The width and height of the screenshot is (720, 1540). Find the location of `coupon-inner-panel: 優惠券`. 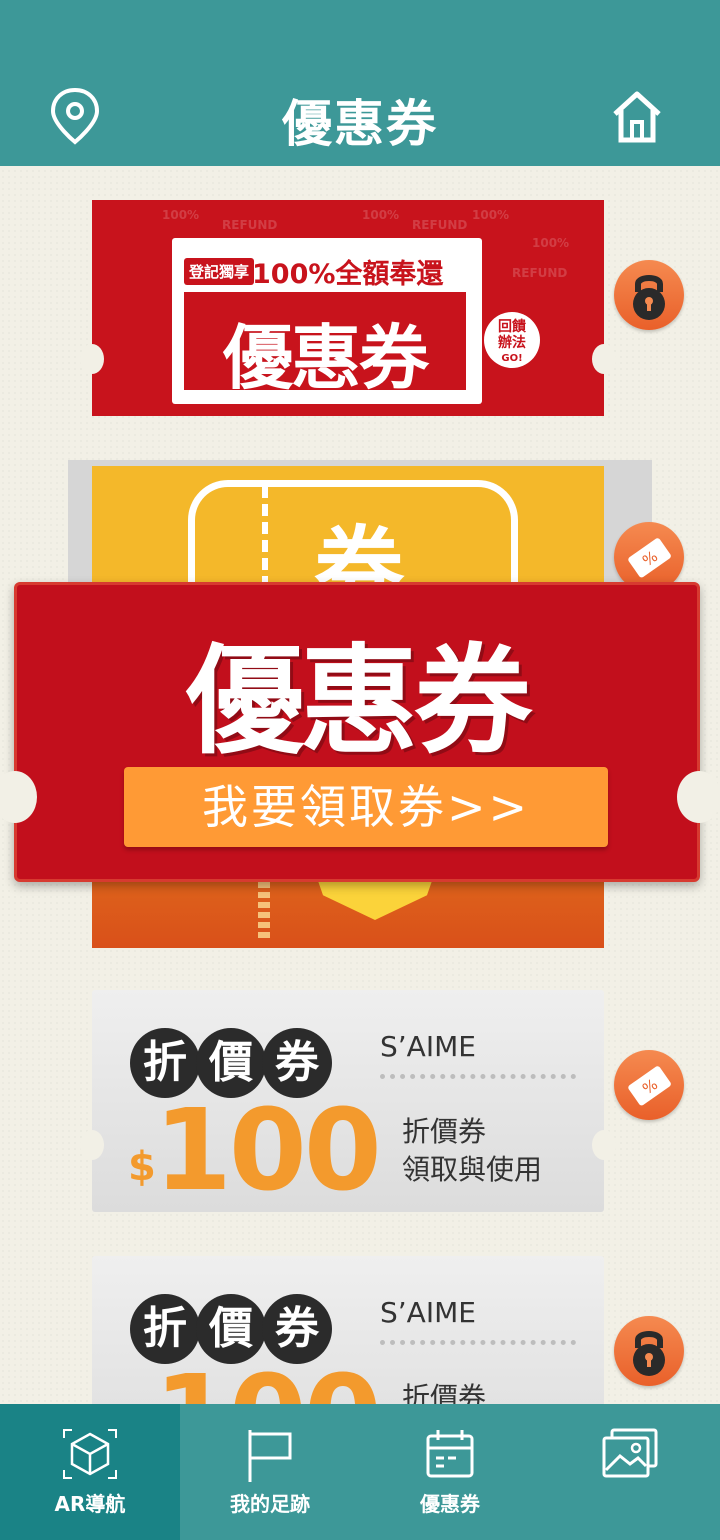

coupon-inner-panel: 優惠券 is located at coordinates (325, 345).